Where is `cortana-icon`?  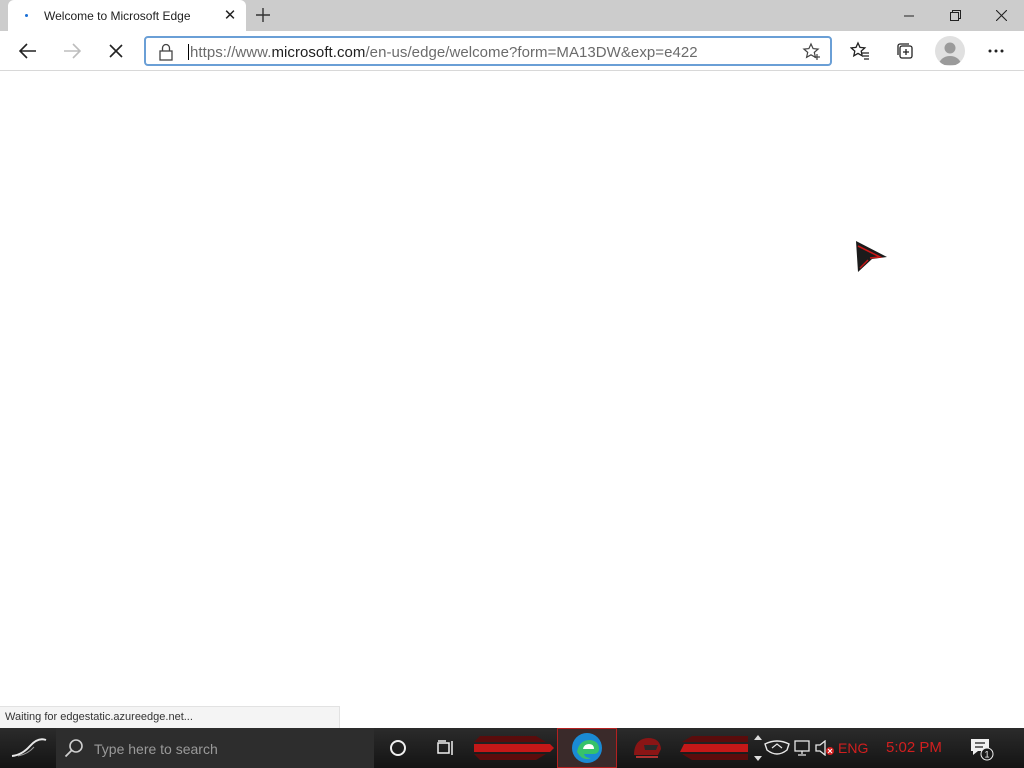
cortana-icon is located at coordinates (398, 748).